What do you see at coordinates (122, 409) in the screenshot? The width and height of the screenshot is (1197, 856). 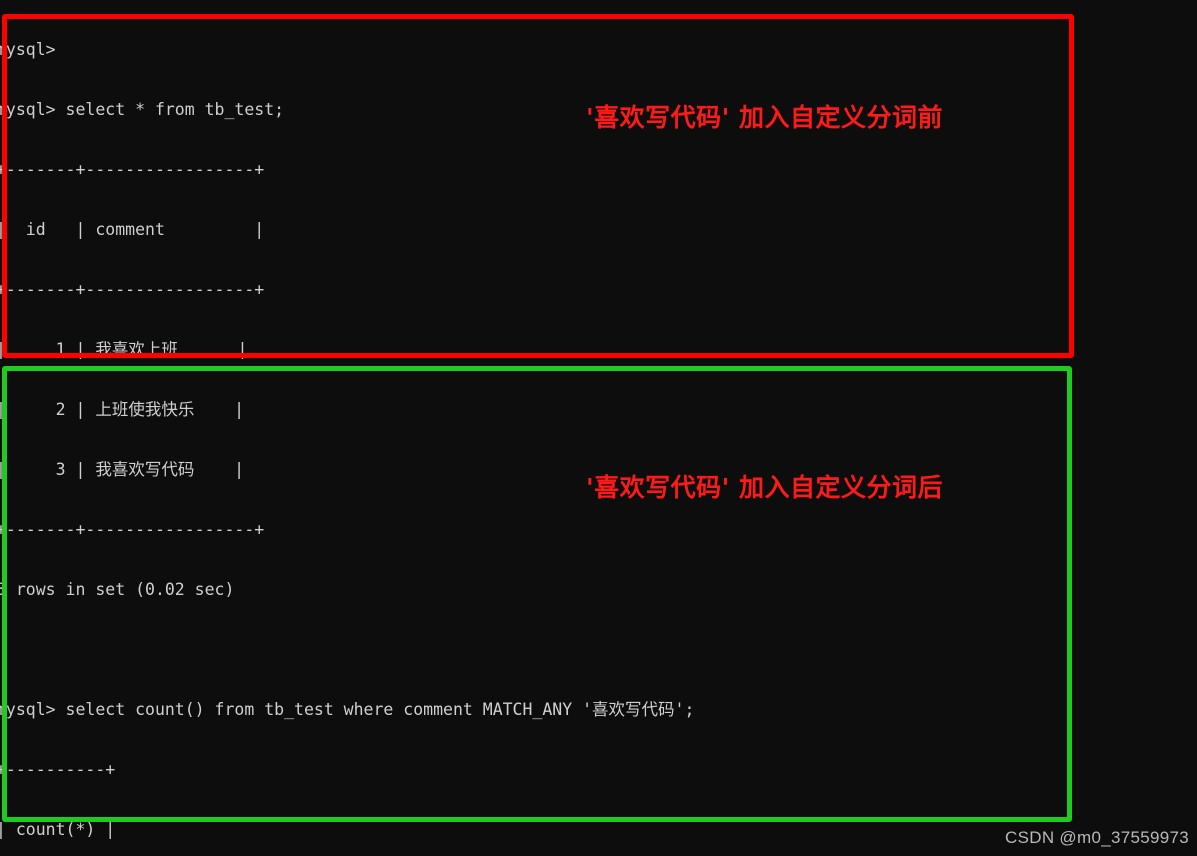 I see `terminal-line: | 2 | 上班使我快乐 |` at bounding box center [122, 409].